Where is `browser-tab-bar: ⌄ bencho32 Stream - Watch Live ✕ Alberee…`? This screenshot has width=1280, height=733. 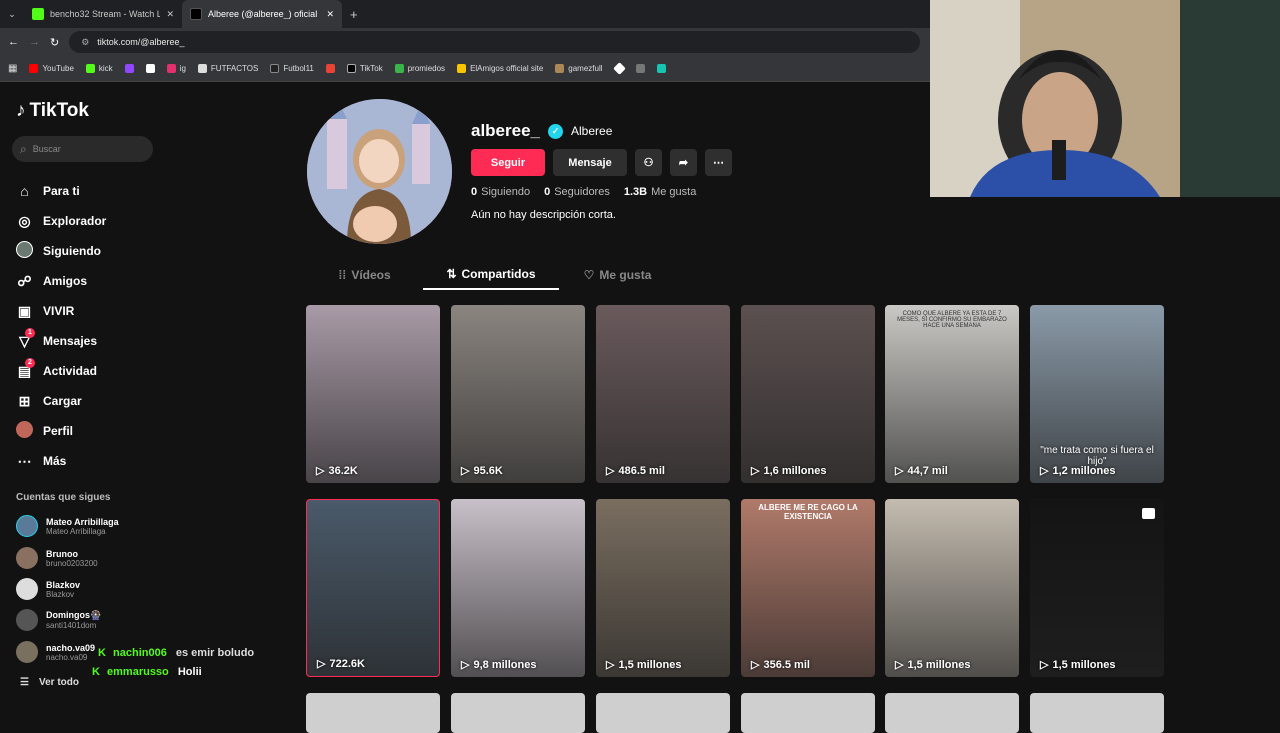 browser-tab-bar: ⌄ bencho32 Stream - Watch Live ✕ Alberee… is located at coordinates (465, 14).